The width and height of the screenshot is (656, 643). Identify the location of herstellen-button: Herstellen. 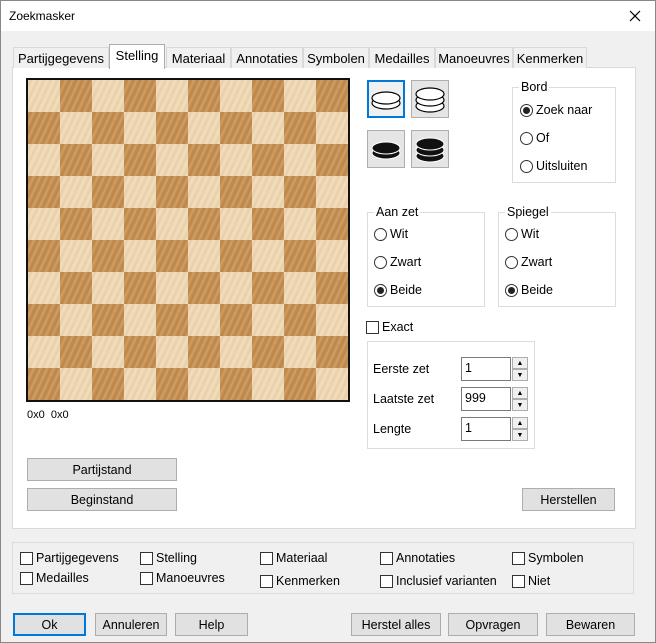
(568, 499).